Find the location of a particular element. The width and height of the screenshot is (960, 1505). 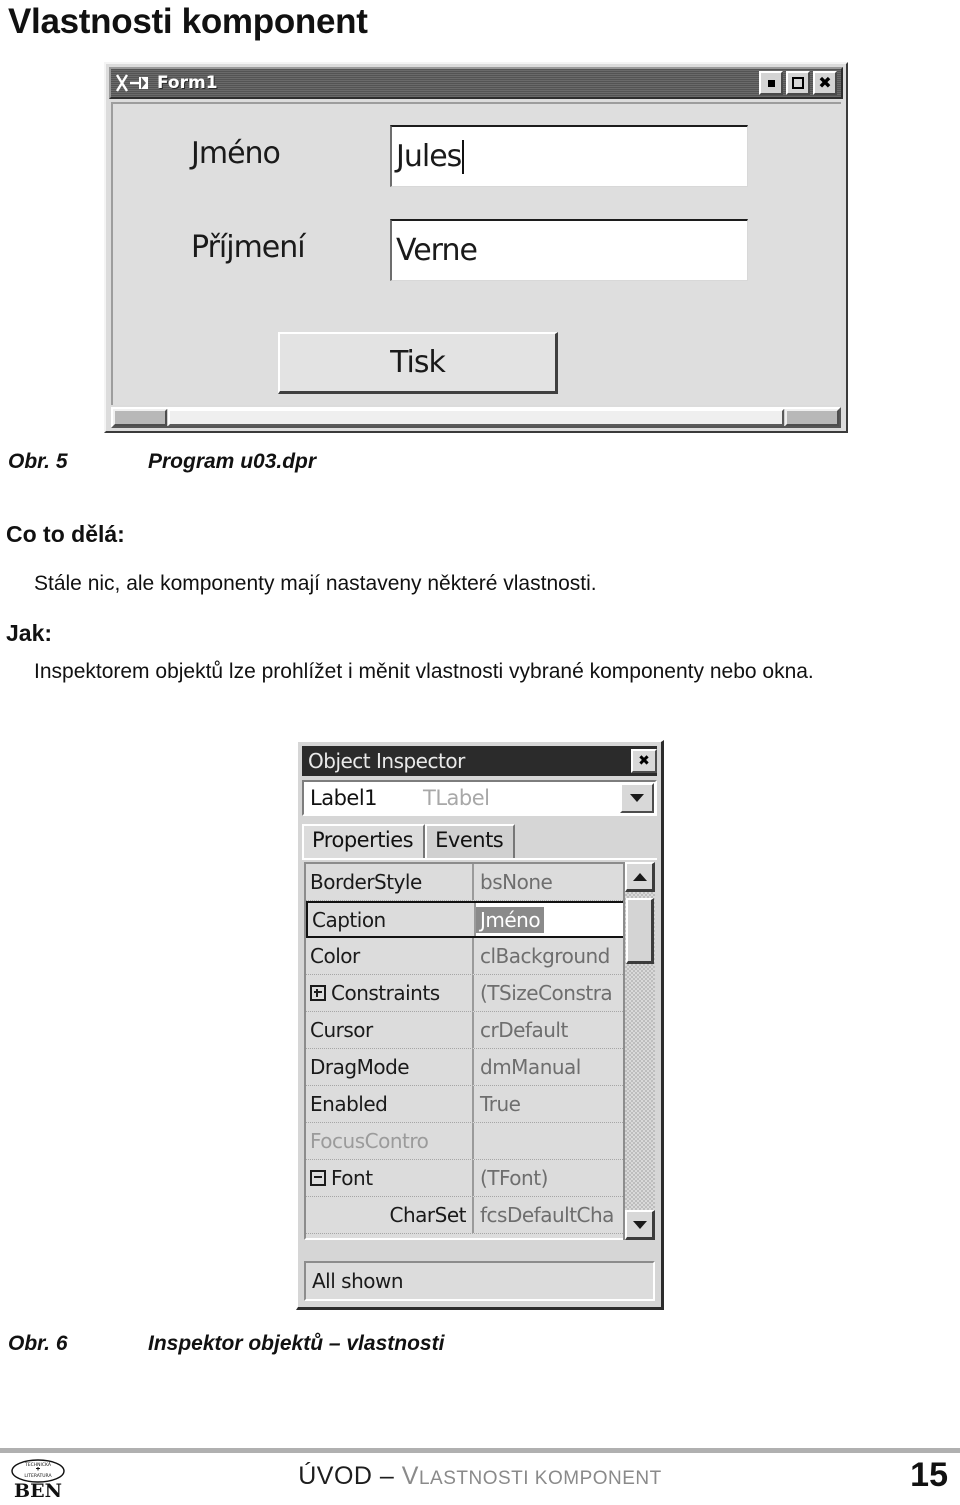

form1-window-buttons: ✖ is located at coordinates (800, 83).